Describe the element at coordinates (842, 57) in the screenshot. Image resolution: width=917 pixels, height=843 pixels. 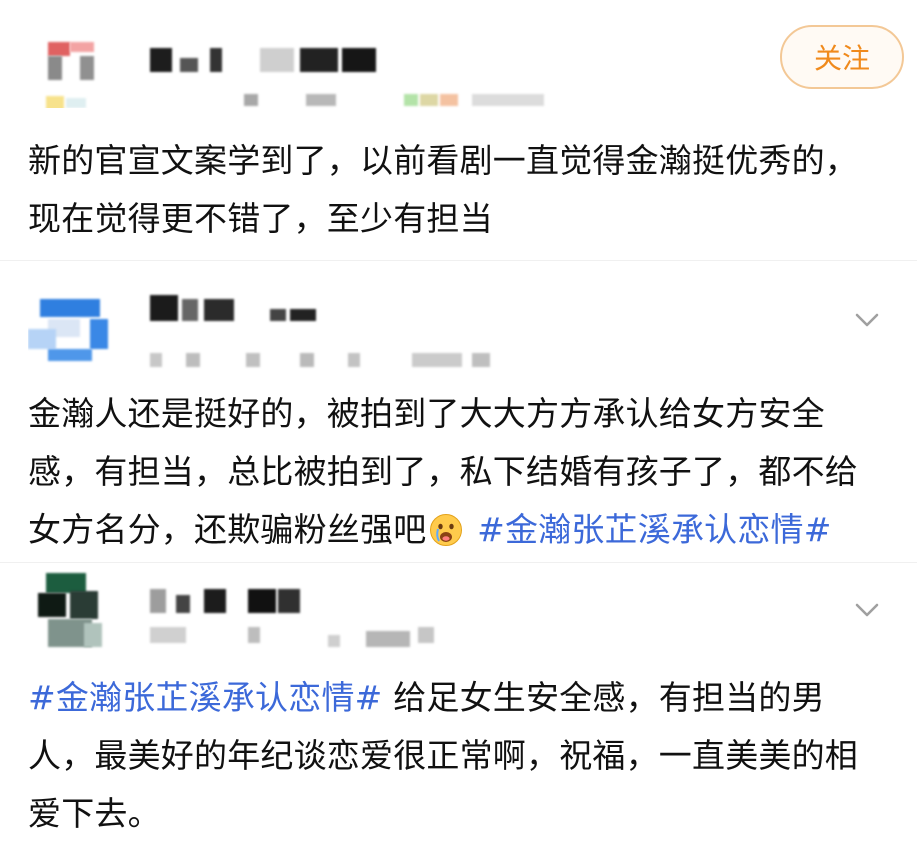
I see `follow-button: 关注` at that location.